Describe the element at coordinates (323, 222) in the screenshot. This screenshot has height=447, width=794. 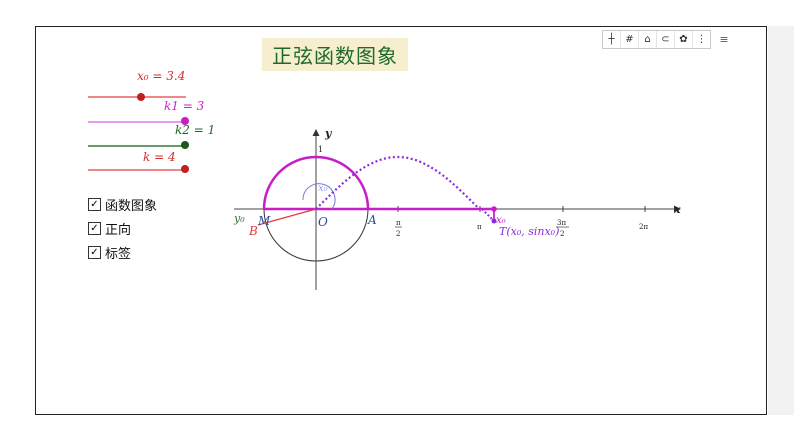
I see `origin-label: O` at that location.